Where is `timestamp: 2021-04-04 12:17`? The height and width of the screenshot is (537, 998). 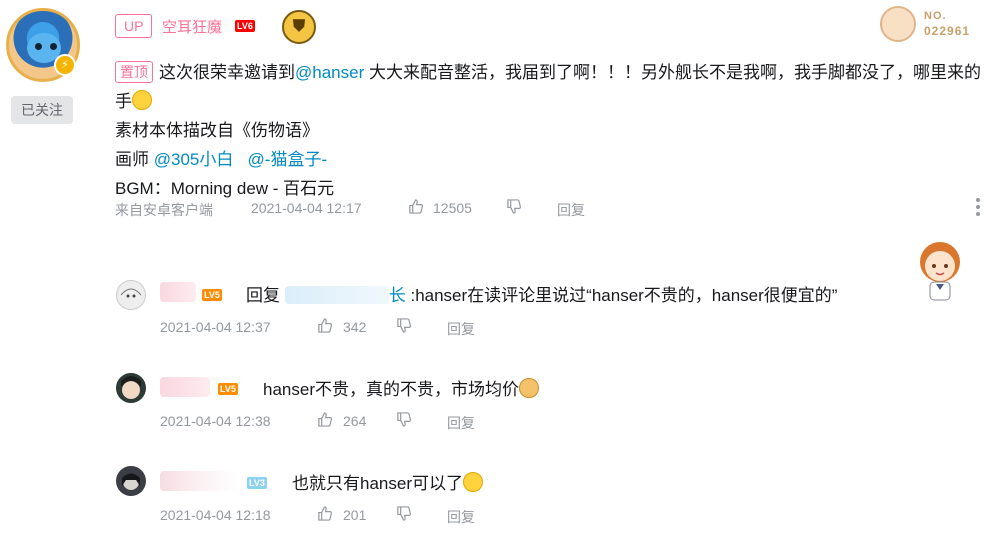
timestamp: 2021-04-04 12:17 is located at coordinates (306, 208).